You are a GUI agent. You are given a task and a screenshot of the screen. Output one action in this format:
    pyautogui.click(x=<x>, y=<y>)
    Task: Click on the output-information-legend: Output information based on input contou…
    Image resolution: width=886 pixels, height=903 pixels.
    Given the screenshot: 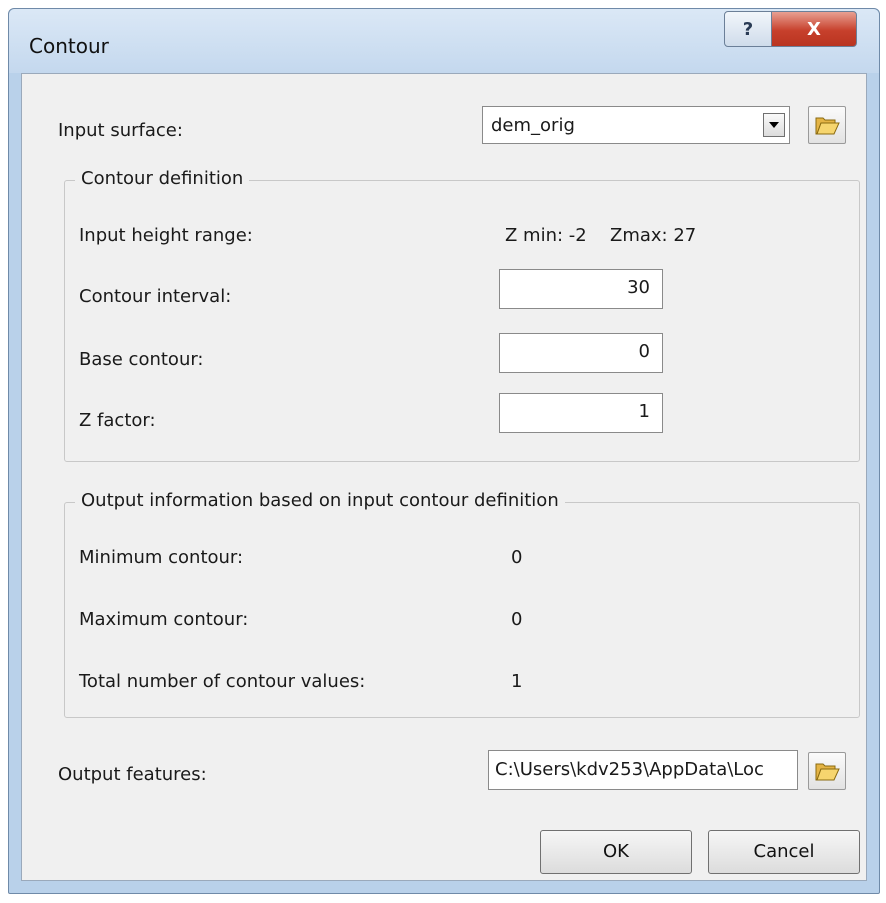 What is the action you would take?
    pyautogui.click(x=320, y=500)
    